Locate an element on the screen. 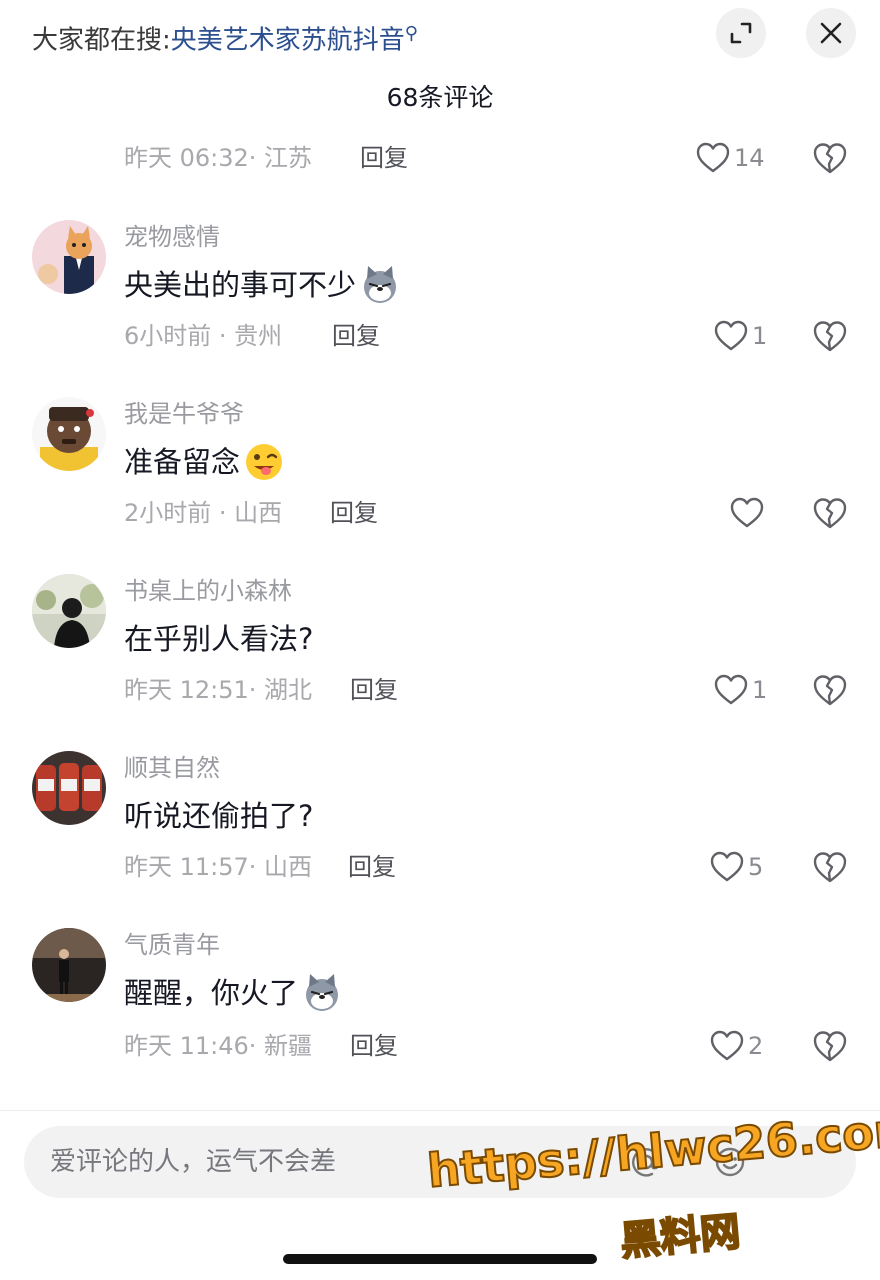 This screenshot has height=1280, width=880. watermark-site: 黑料网 is located at coordinates (681, 1237).